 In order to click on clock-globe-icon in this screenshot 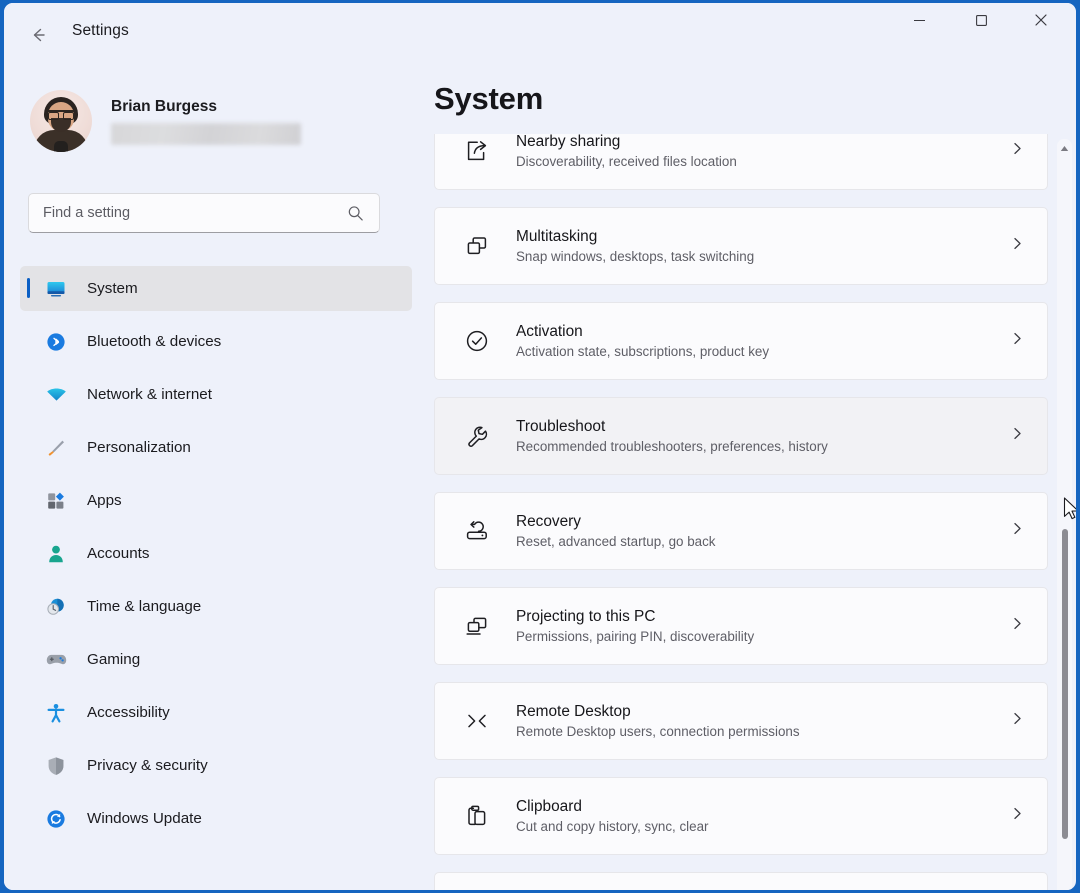, I will do `click(56, 607)`.